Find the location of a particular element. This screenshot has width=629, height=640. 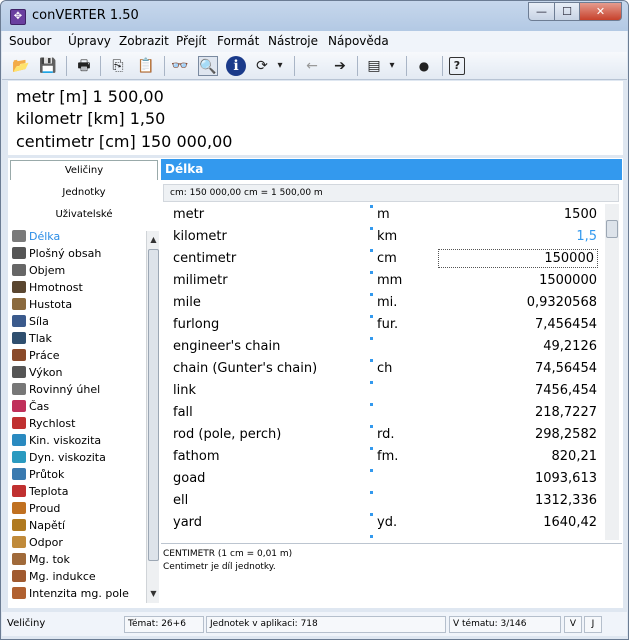

scroll-down-icon: ▼ is located at coordinates (153, 594).